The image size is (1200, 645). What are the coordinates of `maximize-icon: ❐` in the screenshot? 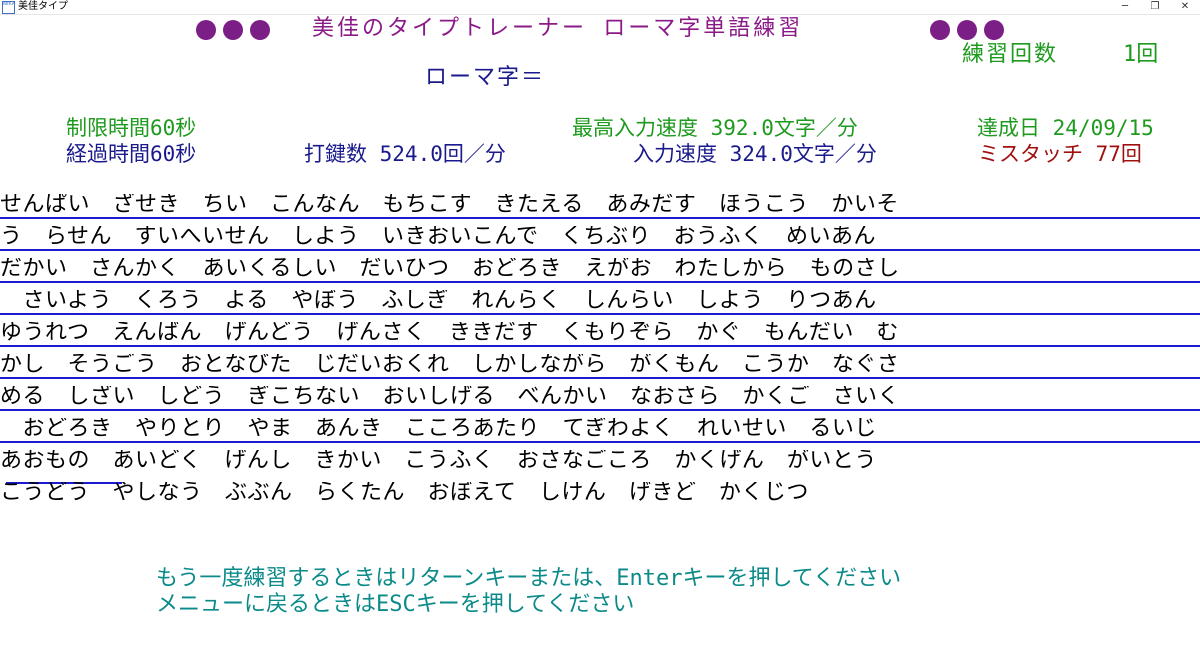 It's located at (1155, 6).